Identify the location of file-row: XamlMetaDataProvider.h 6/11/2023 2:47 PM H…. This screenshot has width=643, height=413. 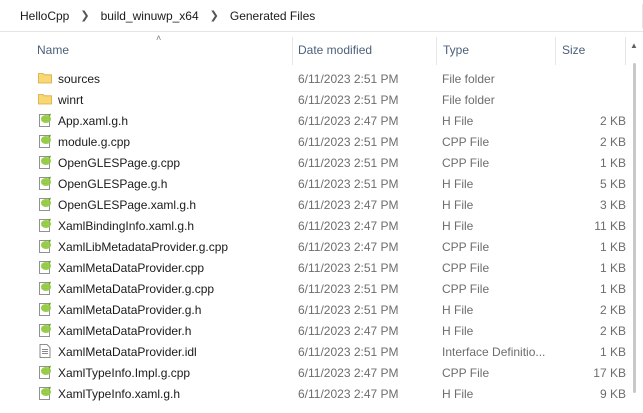
(313, 330).